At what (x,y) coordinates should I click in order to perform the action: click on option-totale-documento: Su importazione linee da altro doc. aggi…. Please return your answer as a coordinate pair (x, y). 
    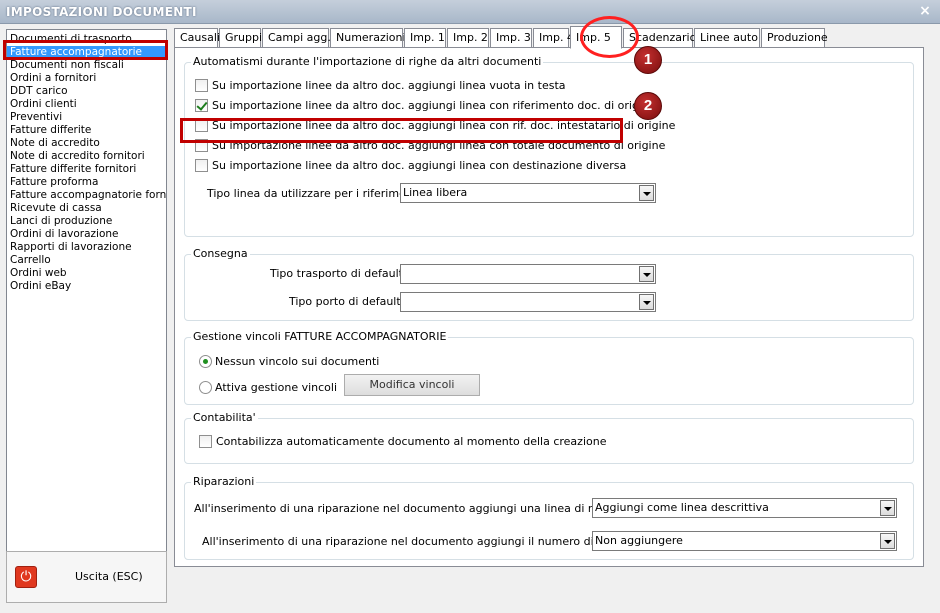
    Looking at the image, I should click on (430, 145).